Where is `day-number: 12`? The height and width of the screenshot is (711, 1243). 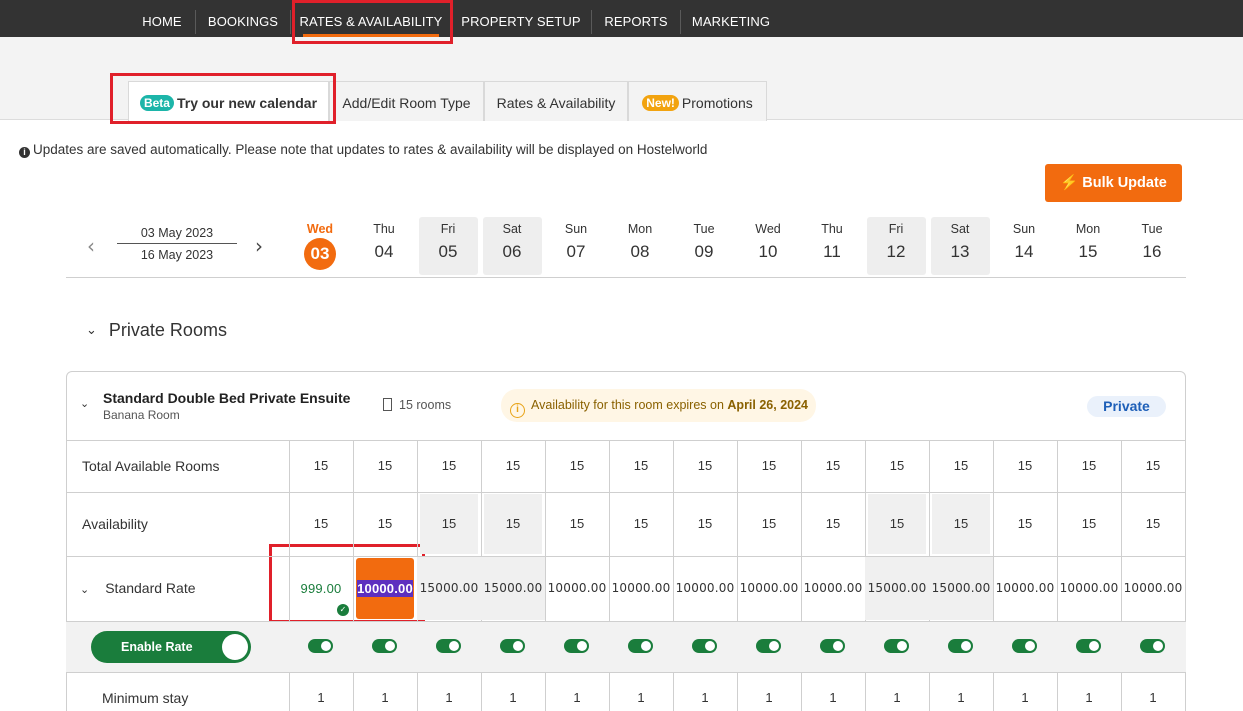 day-number: 12 is located at coordinates (896, 251).